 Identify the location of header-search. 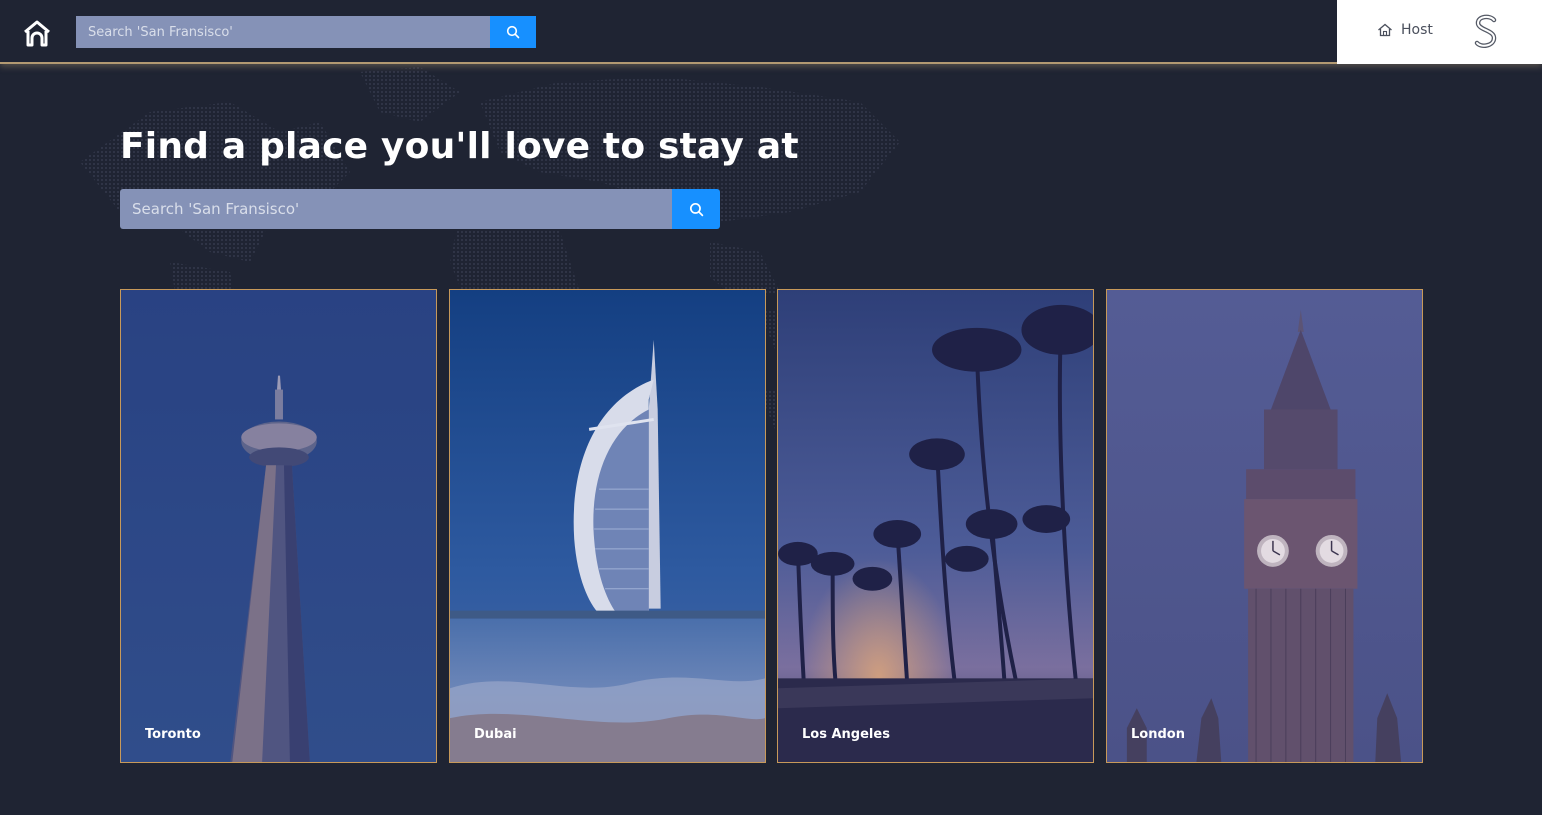
(306, 32).